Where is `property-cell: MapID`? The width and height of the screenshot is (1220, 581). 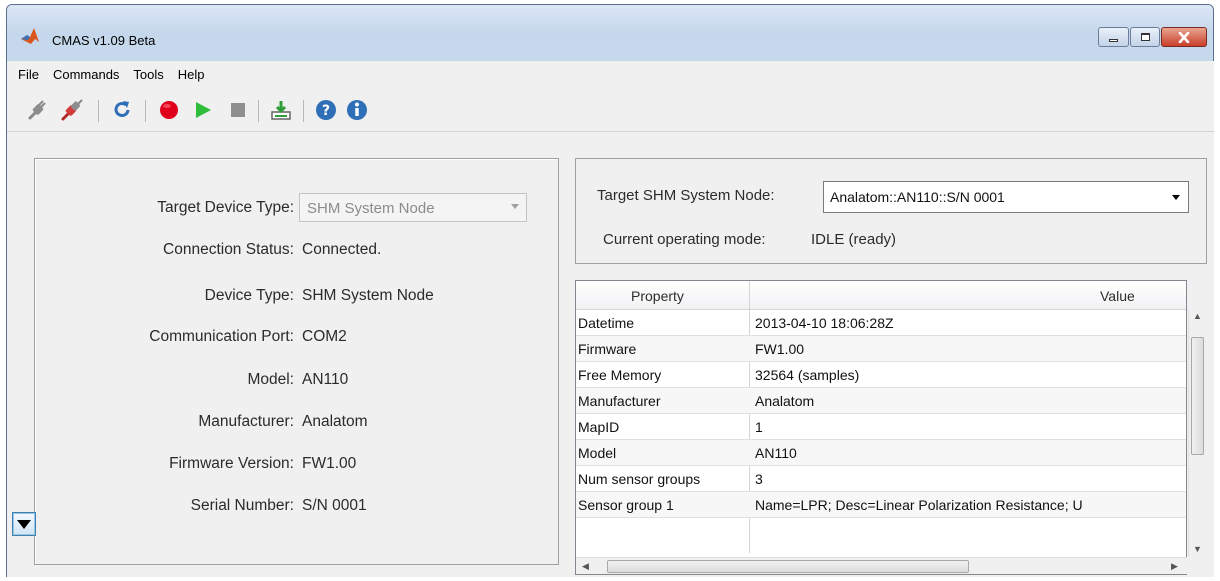
property-cell: MapID is located at coordinates (599, 427).